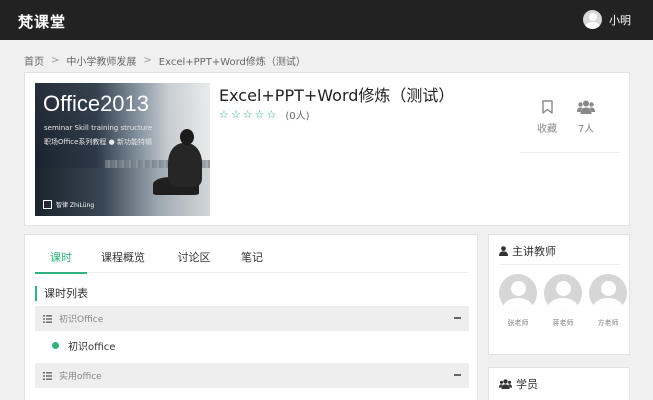 Image resolution: width=653 pixels, height=400 pixels. Describe the element at coordinates (547, 129) in the screenshot. I see `favorite-label: 收藏` at that location.